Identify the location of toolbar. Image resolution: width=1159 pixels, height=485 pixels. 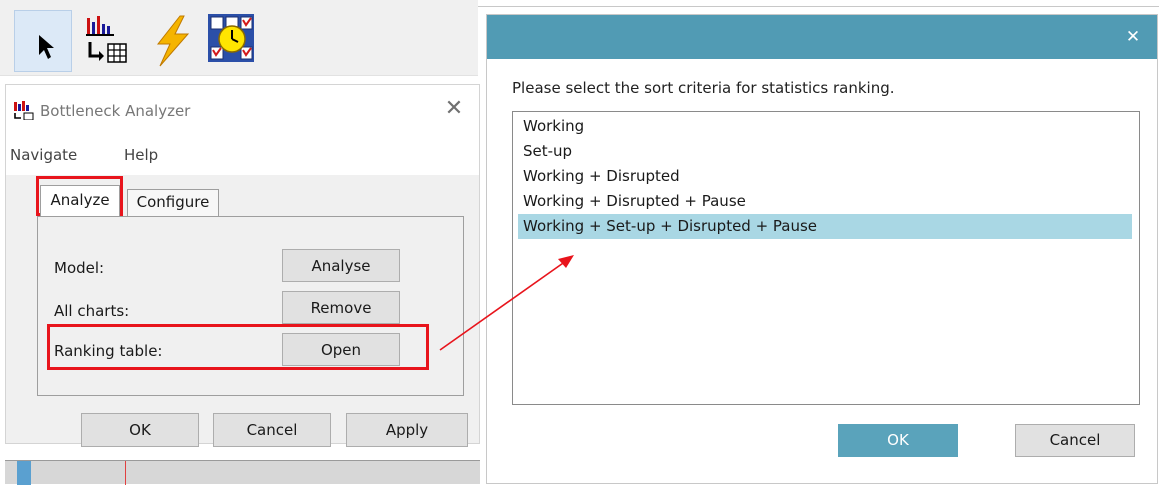
(239, 38).